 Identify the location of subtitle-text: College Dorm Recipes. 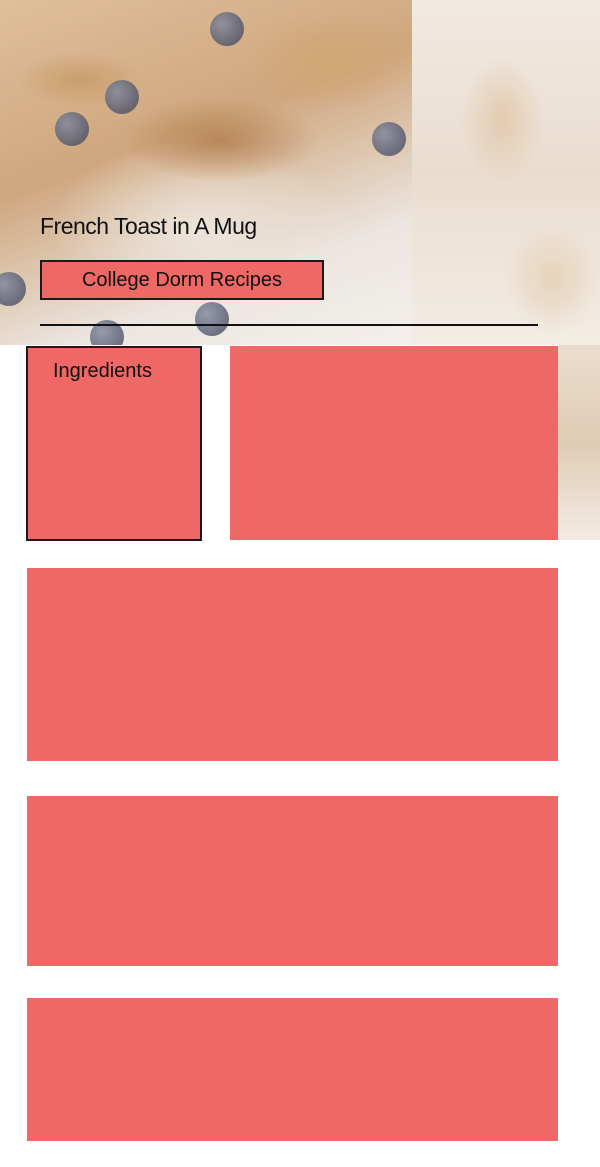
(182, 279).